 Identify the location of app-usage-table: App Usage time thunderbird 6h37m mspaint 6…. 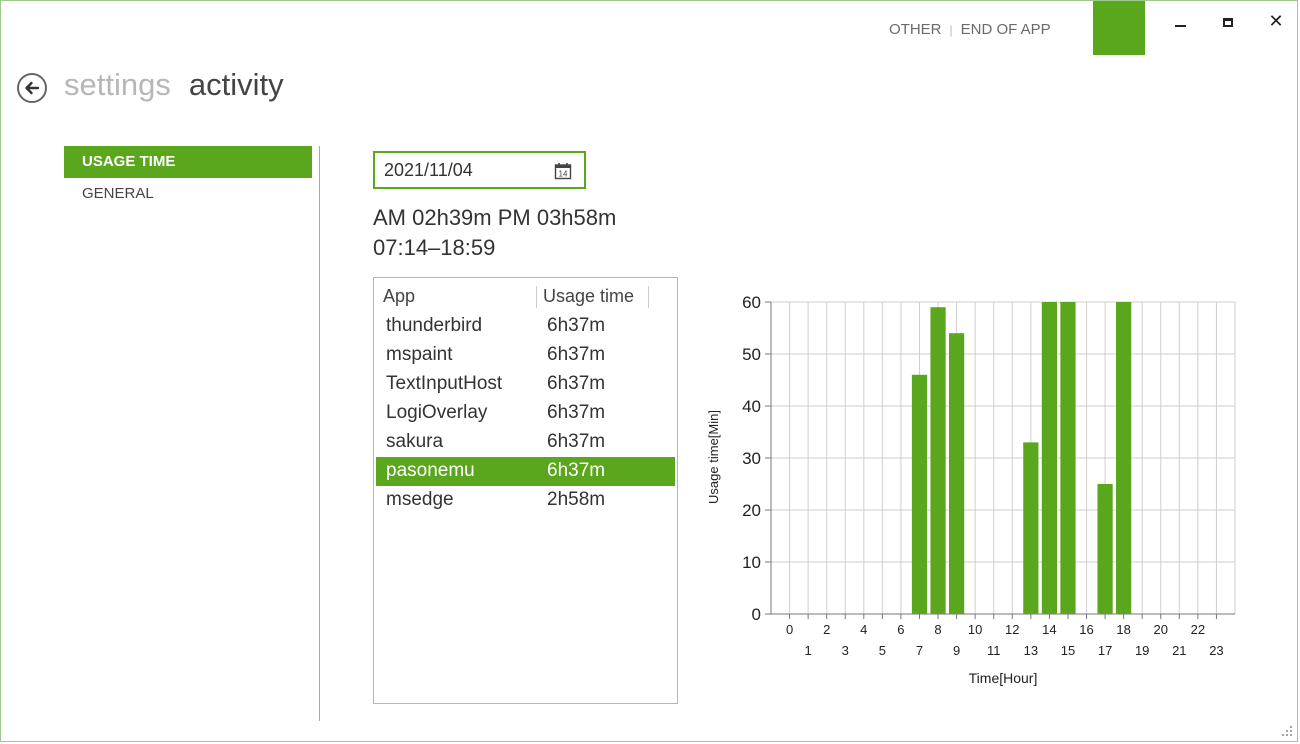
(525, 490).